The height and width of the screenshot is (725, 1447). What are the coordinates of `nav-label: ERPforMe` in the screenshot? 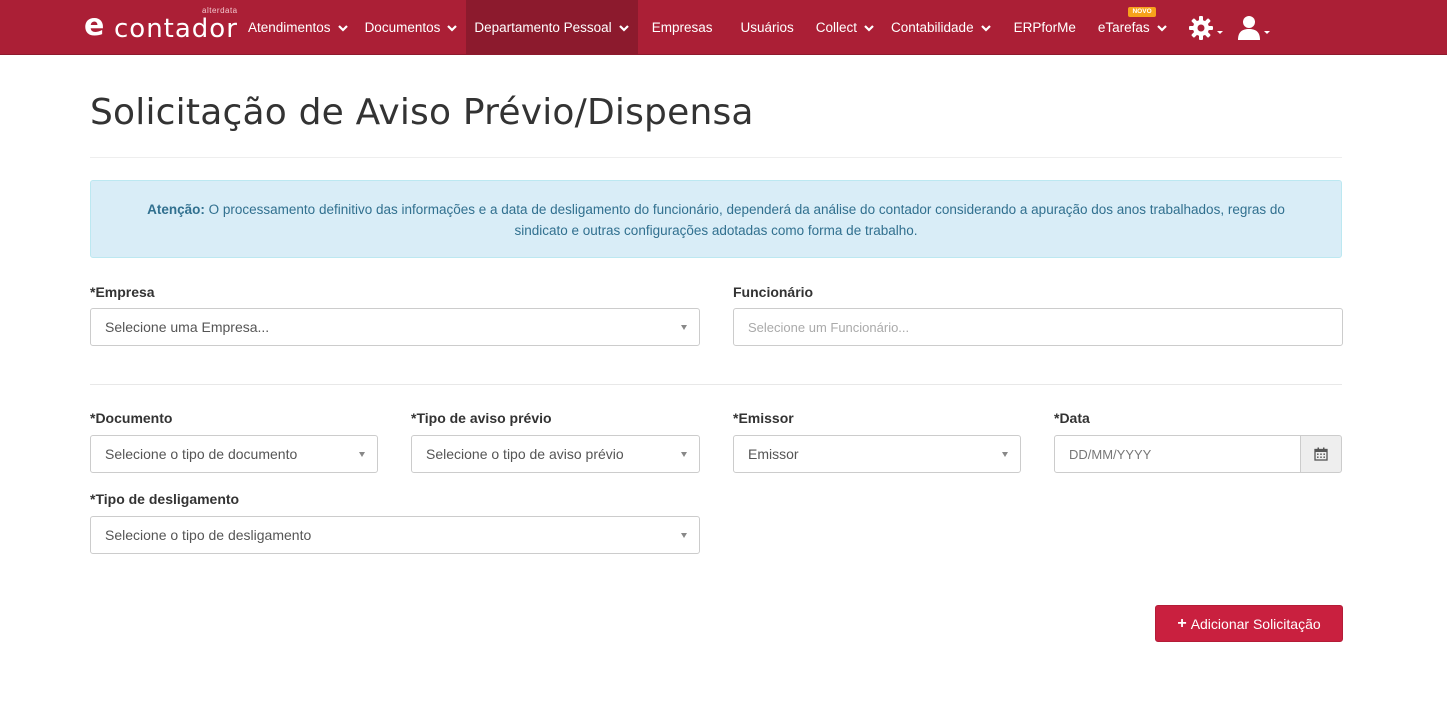 It's located at (1044, 27).